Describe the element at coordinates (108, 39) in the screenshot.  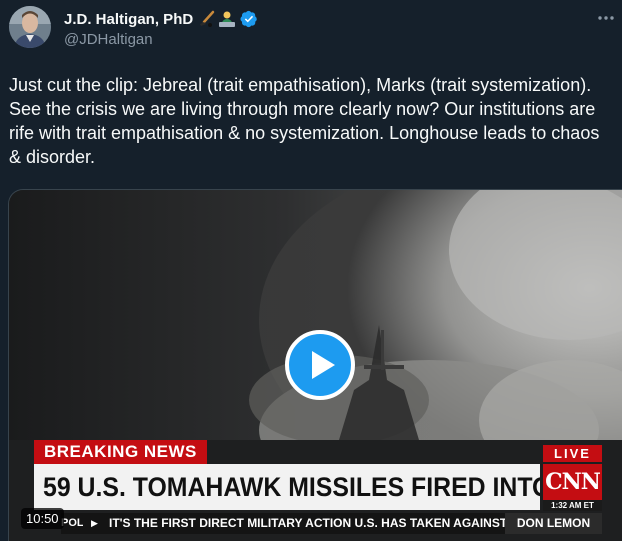
I see `author-handle: @JDHaltigan` at that location.